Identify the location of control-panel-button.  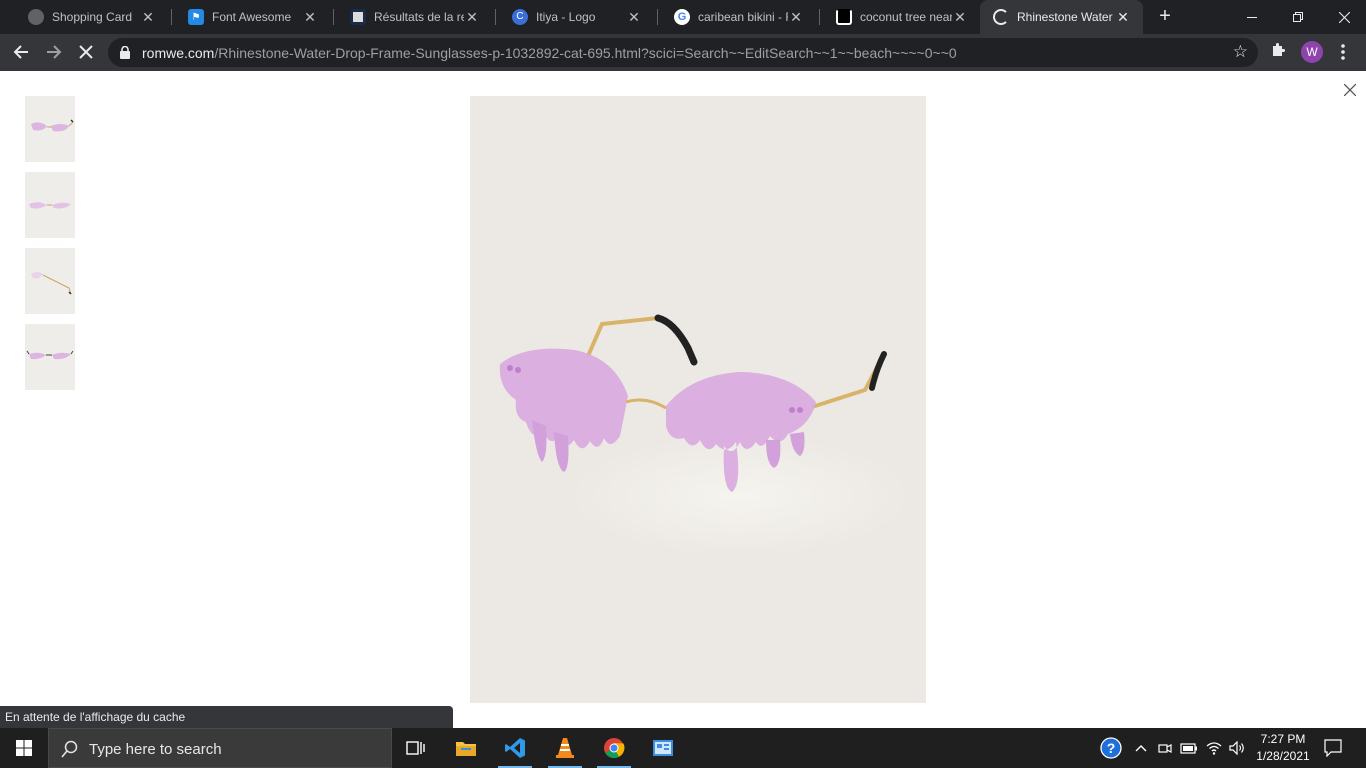
(663, 748).